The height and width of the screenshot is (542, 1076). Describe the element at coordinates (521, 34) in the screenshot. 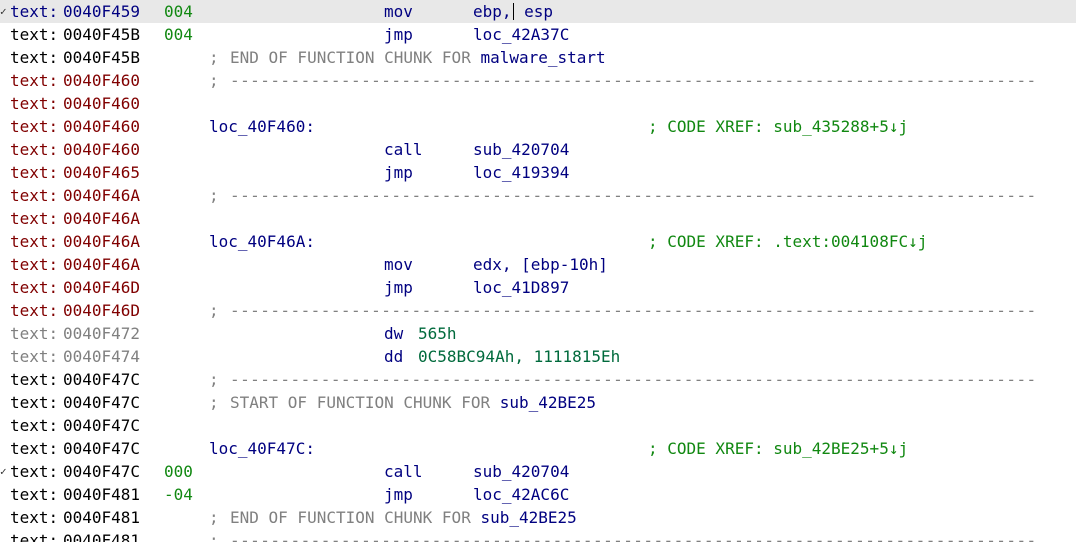

I see `instruction-operands: loc_42A37C` at that location.